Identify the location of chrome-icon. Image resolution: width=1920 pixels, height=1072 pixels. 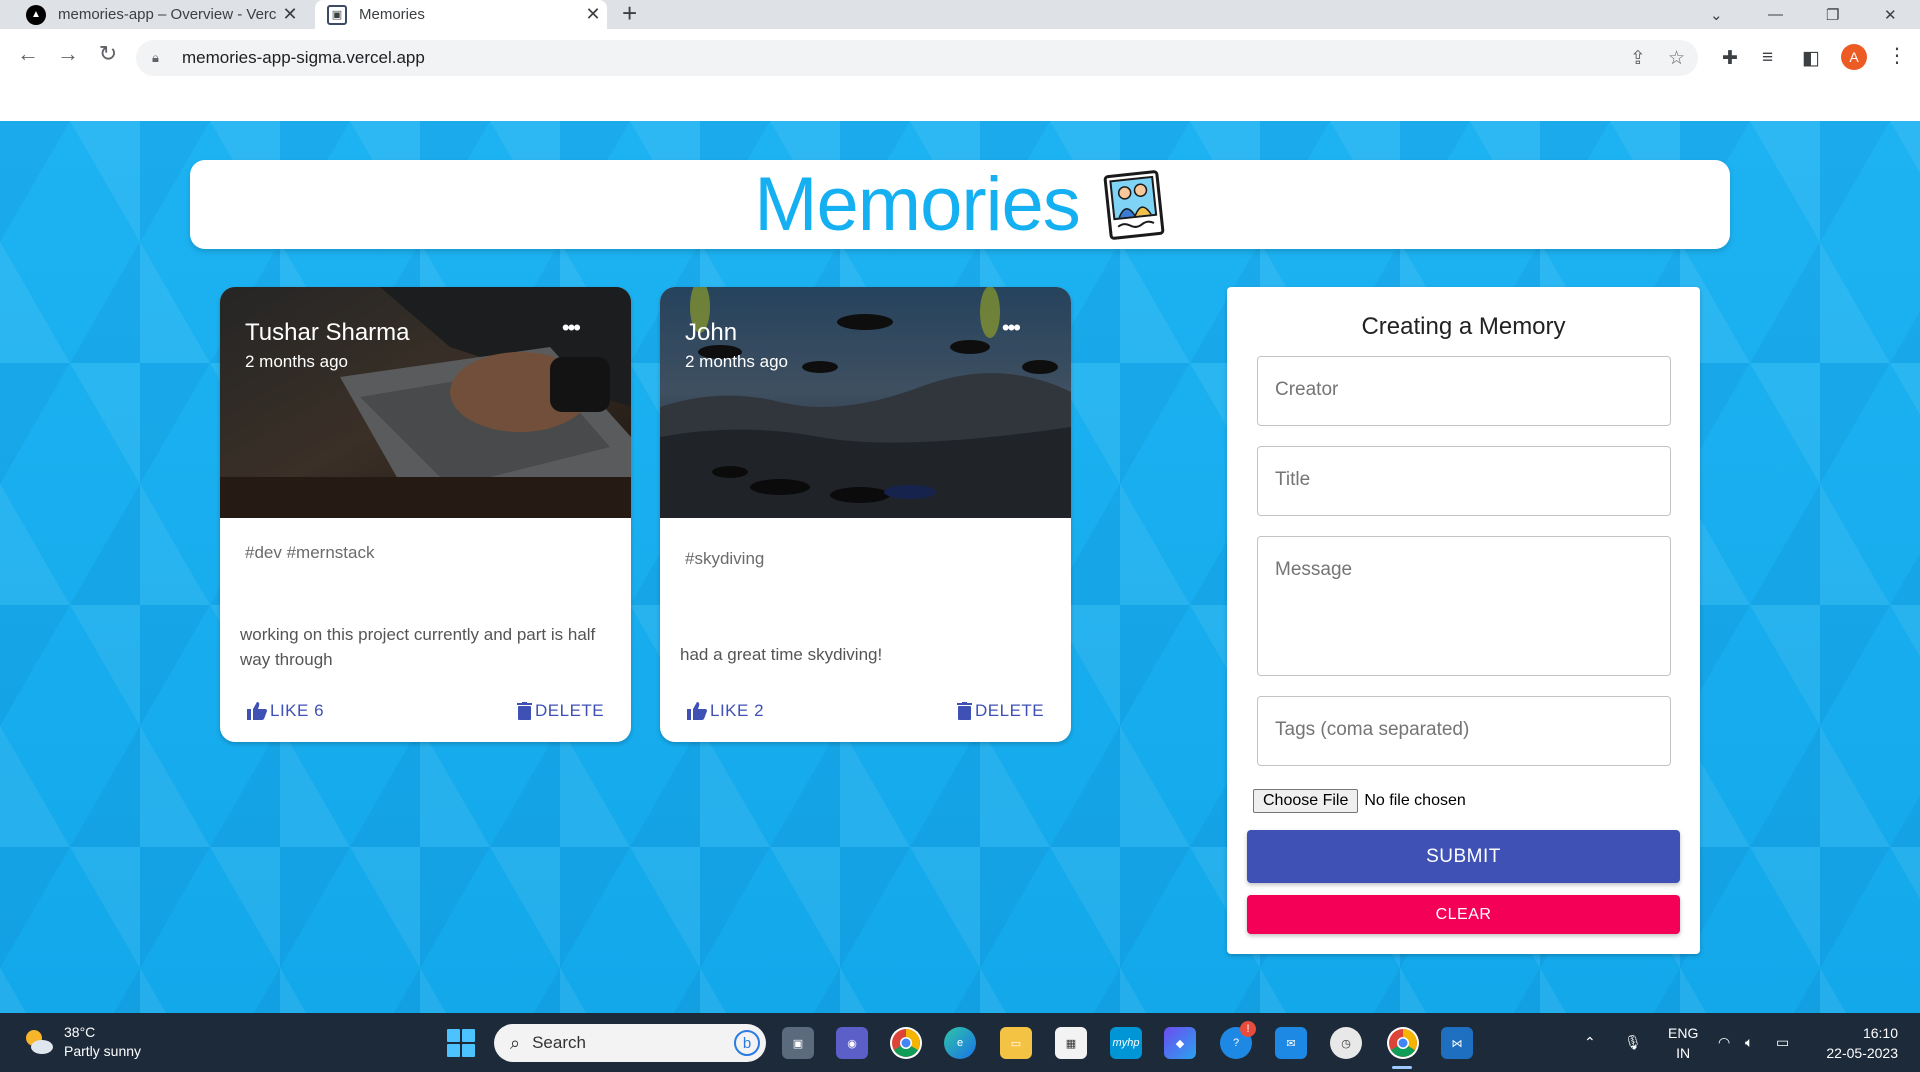
(906, 1043).